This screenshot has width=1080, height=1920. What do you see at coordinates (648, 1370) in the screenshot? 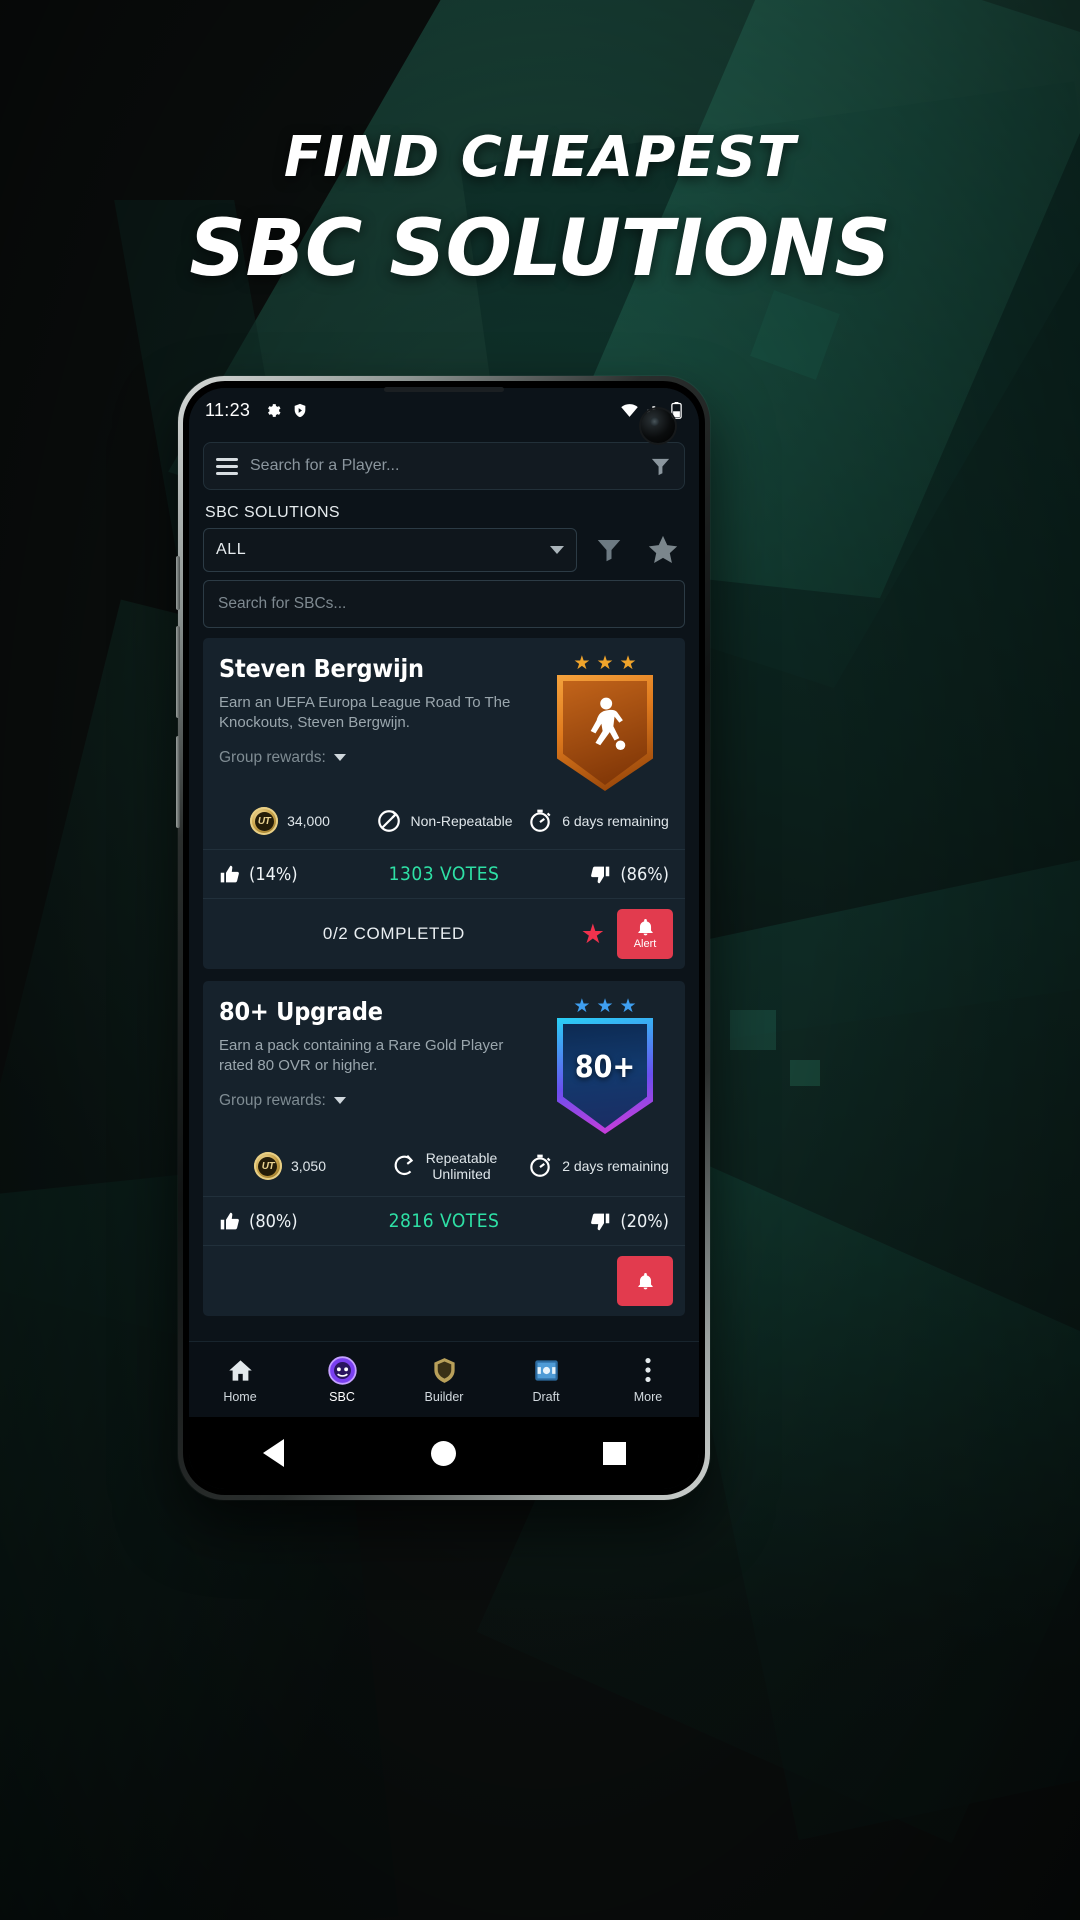
I see `more-dots-icon` at bounding box center [648, 1370].